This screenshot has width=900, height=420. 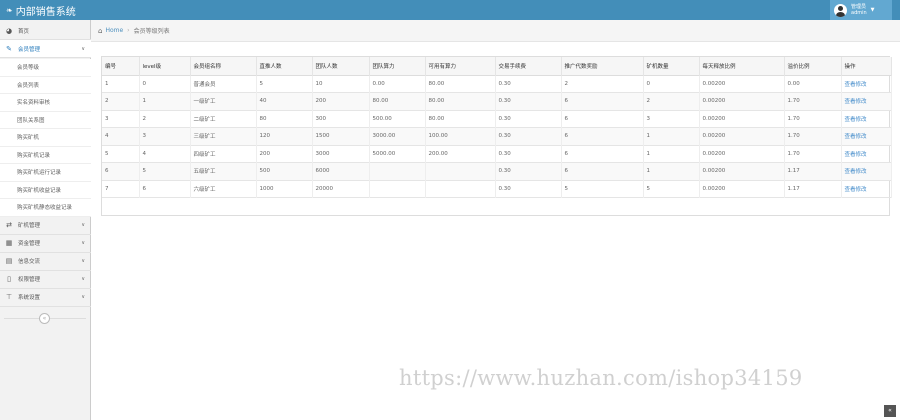 What do you see at coordinates (45, 280) in the screenshot?
I see `sidebar-item-permissions: ▯ 权限管理 ∨` at bounding box center [45, 280].